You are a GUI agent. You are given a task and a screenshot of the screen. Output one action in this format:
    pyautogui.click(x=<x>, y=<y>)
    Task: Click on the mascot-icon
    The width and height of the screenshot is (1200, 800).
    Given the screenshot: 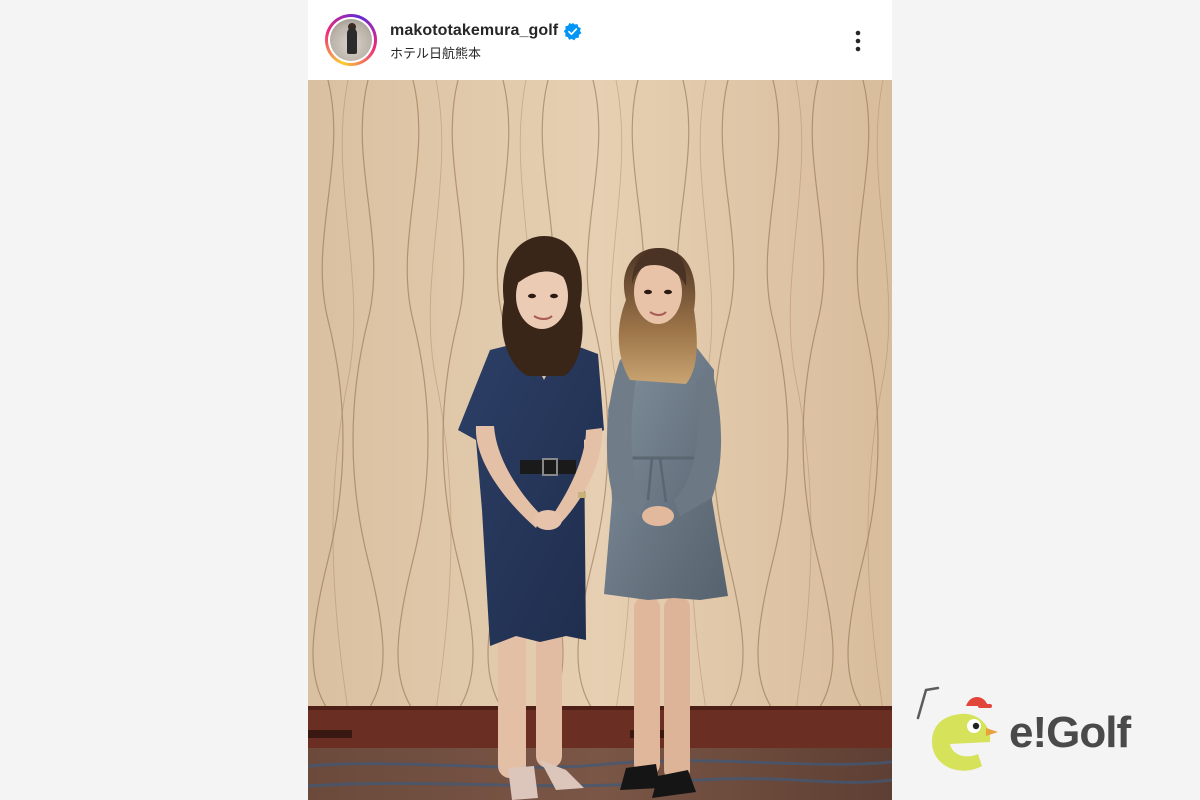 What is the action you would take?
    pyautogui.click(x=957, y=728)
    